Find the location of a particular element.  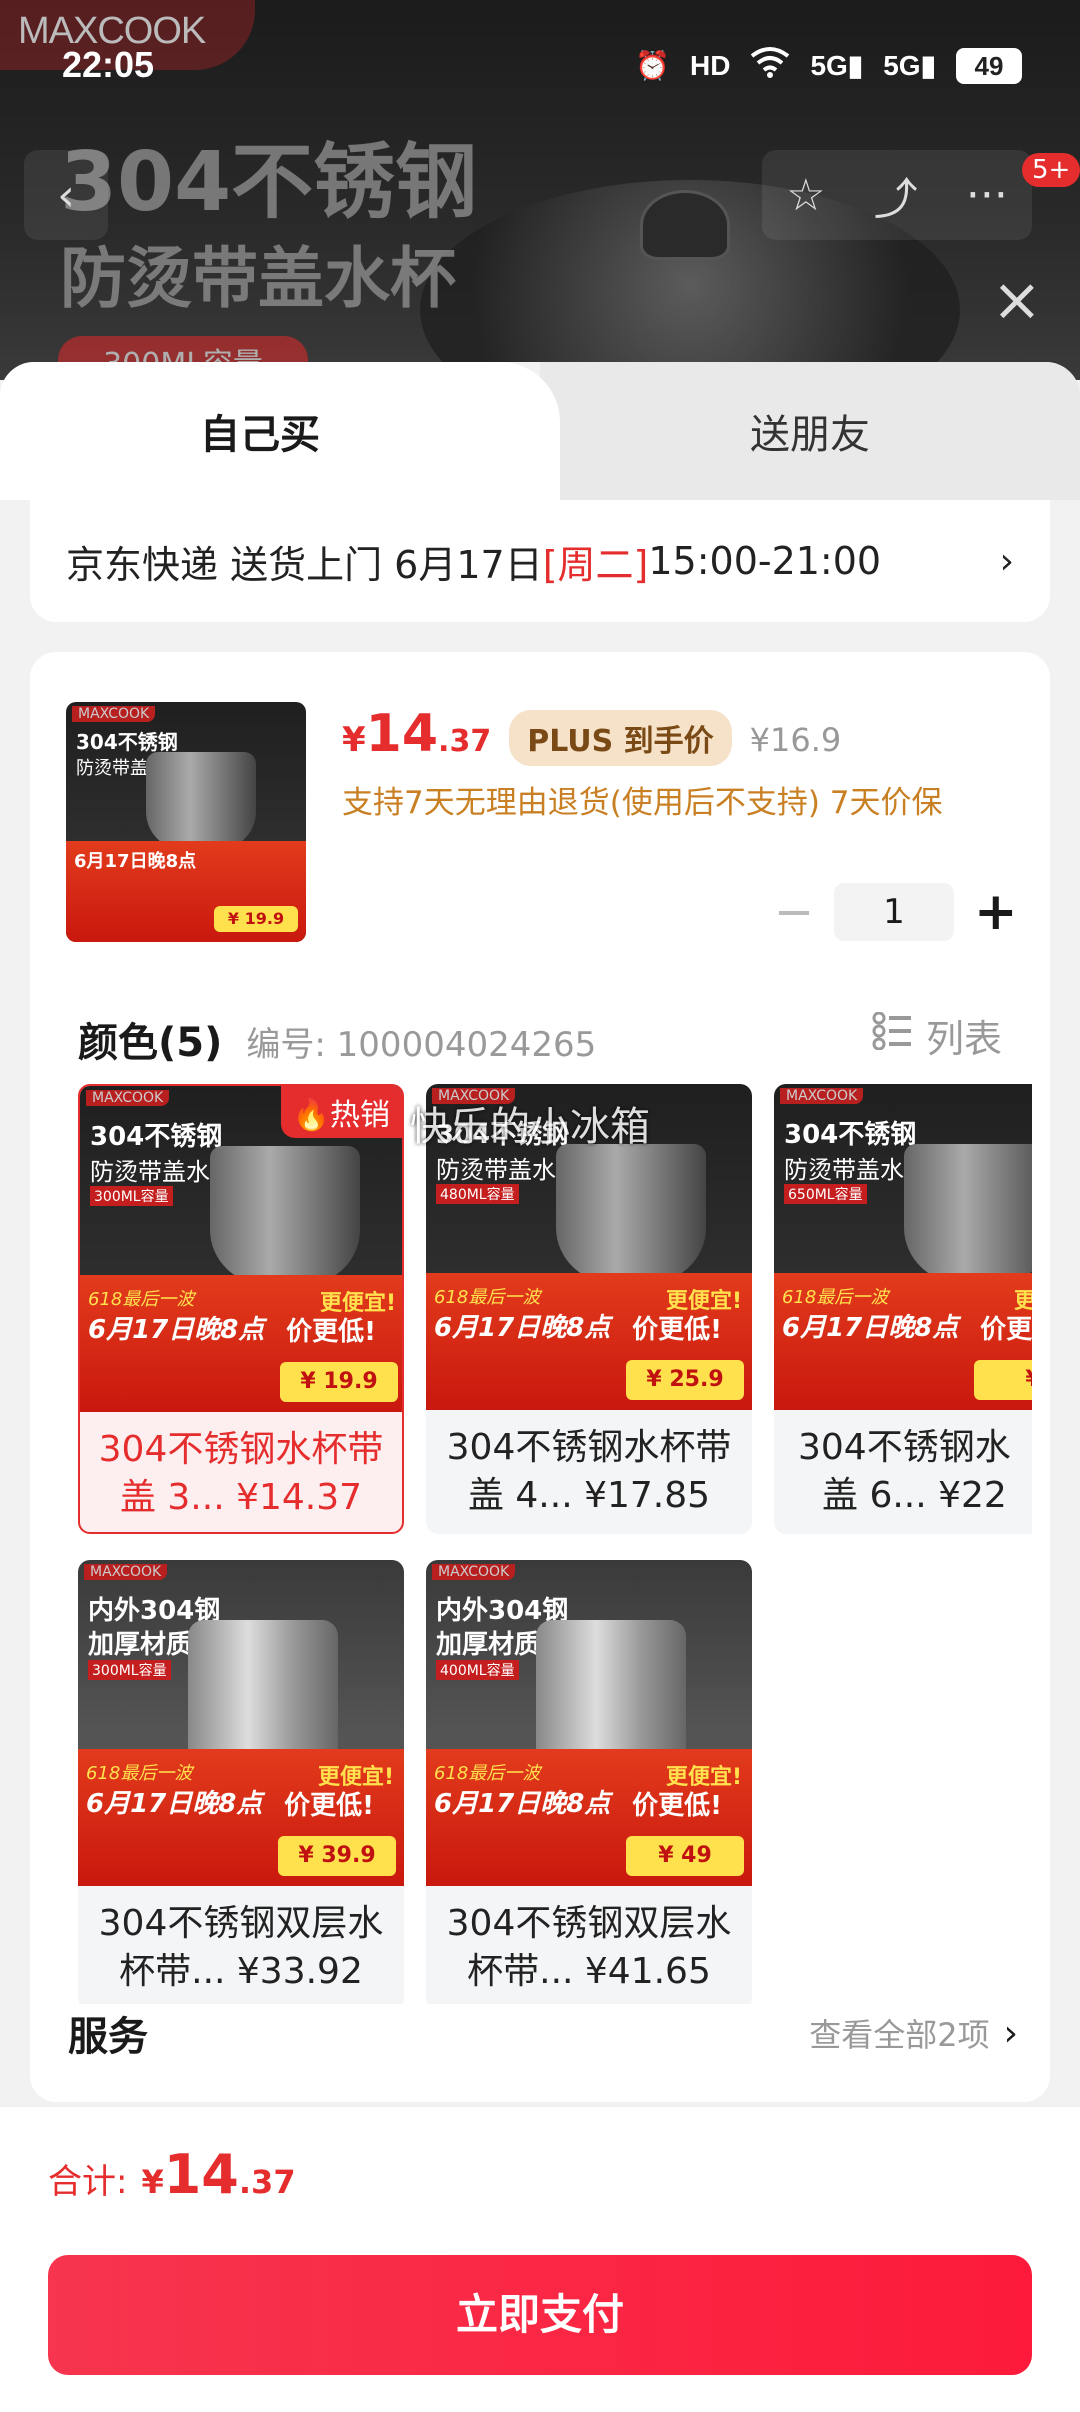

option-label: 304不锈钢水杯带 盖 3... ¥14.37 is located at coordinates (241, 1473).